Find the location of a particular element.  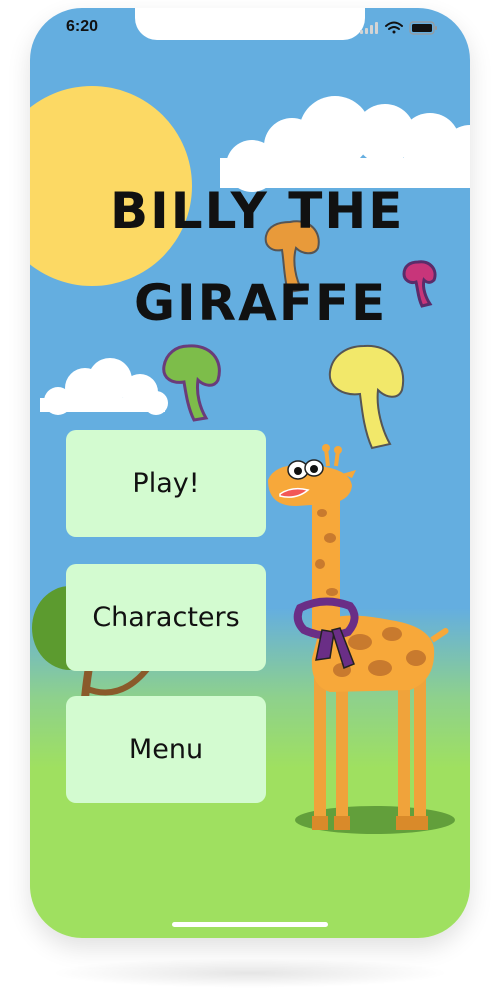

scarf-green is located at coordinates (191, 383).